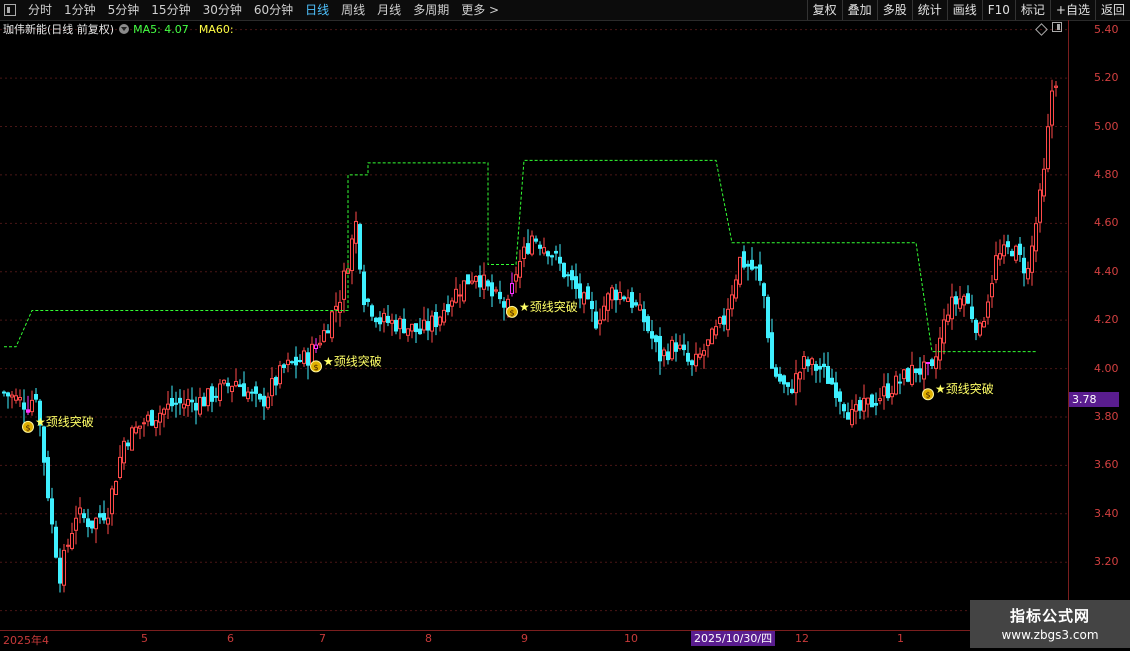 The image size is (1130, 651). What do you see at coordinates (631, 638) in the screenshot?
I see `date-label: 10` at bounding box center [631, 638].